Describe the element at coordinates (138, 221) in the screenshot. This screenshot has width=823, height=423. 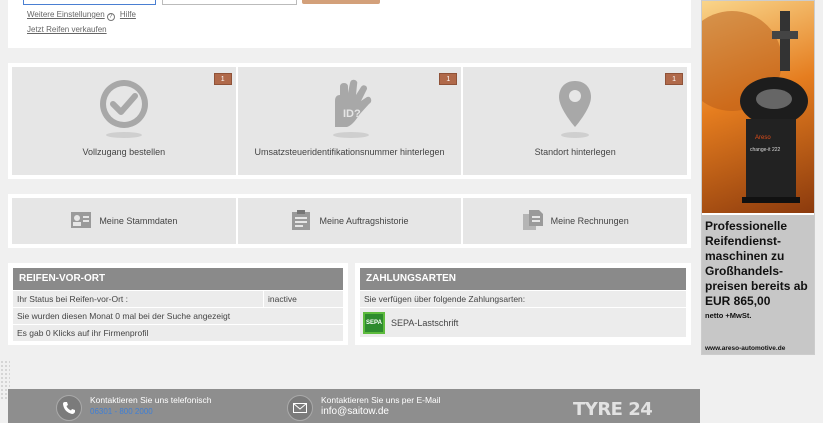
I see `nav-label: Meine Stammdaten` at that location.